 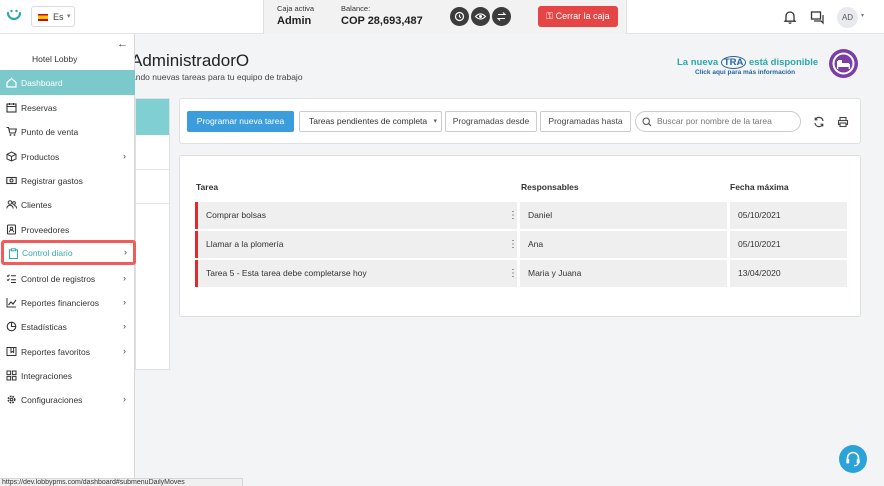 What do you see at coordinates (67, 229) in the screenshot?
I see `sidebar-item-proveedores: Proveedores` at bounding box center [67, 229].